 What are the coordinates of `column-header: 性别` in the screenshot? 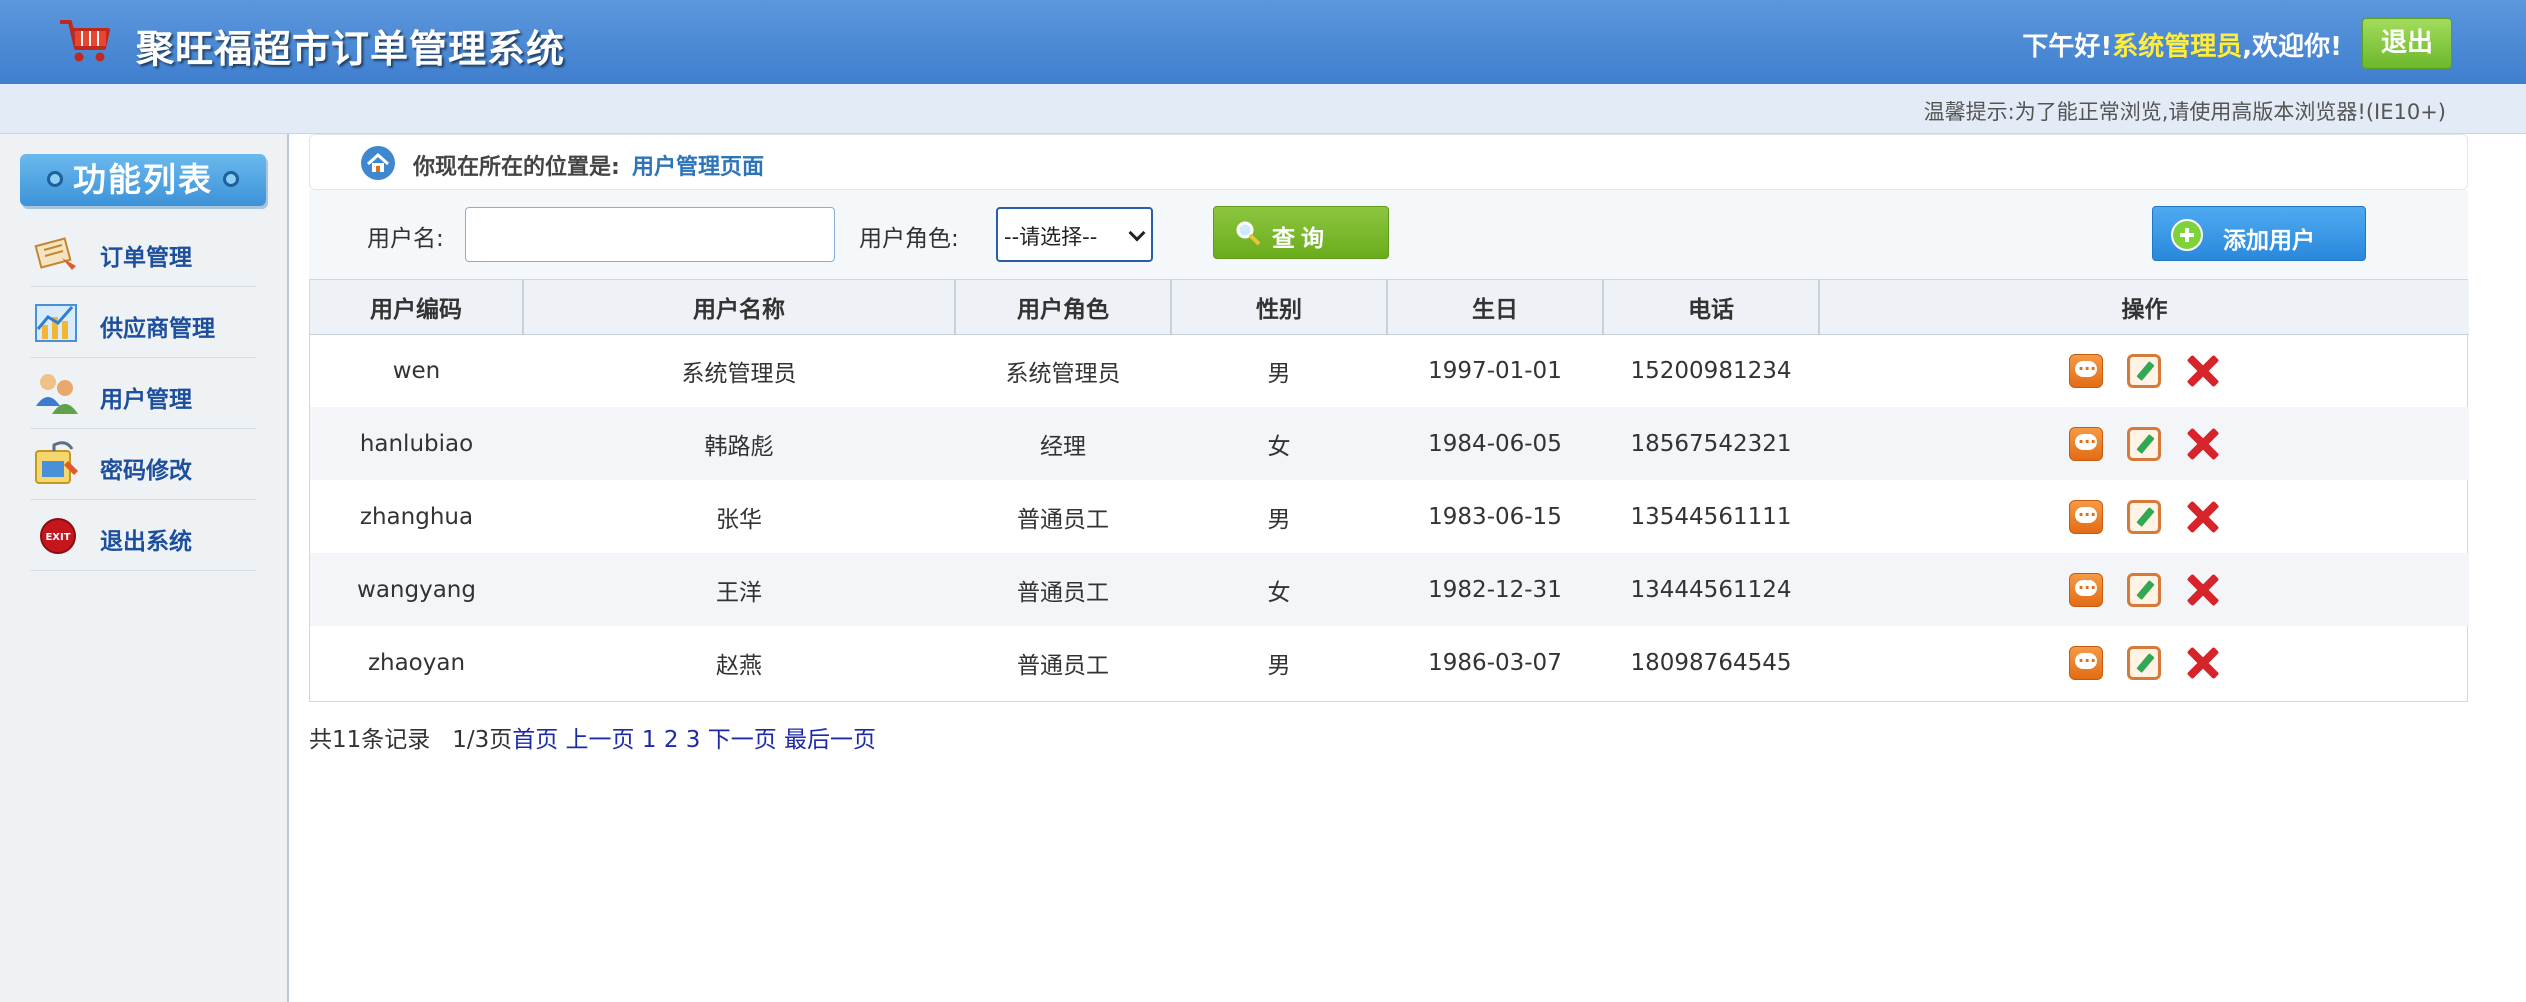 It's located at (1279, 307).